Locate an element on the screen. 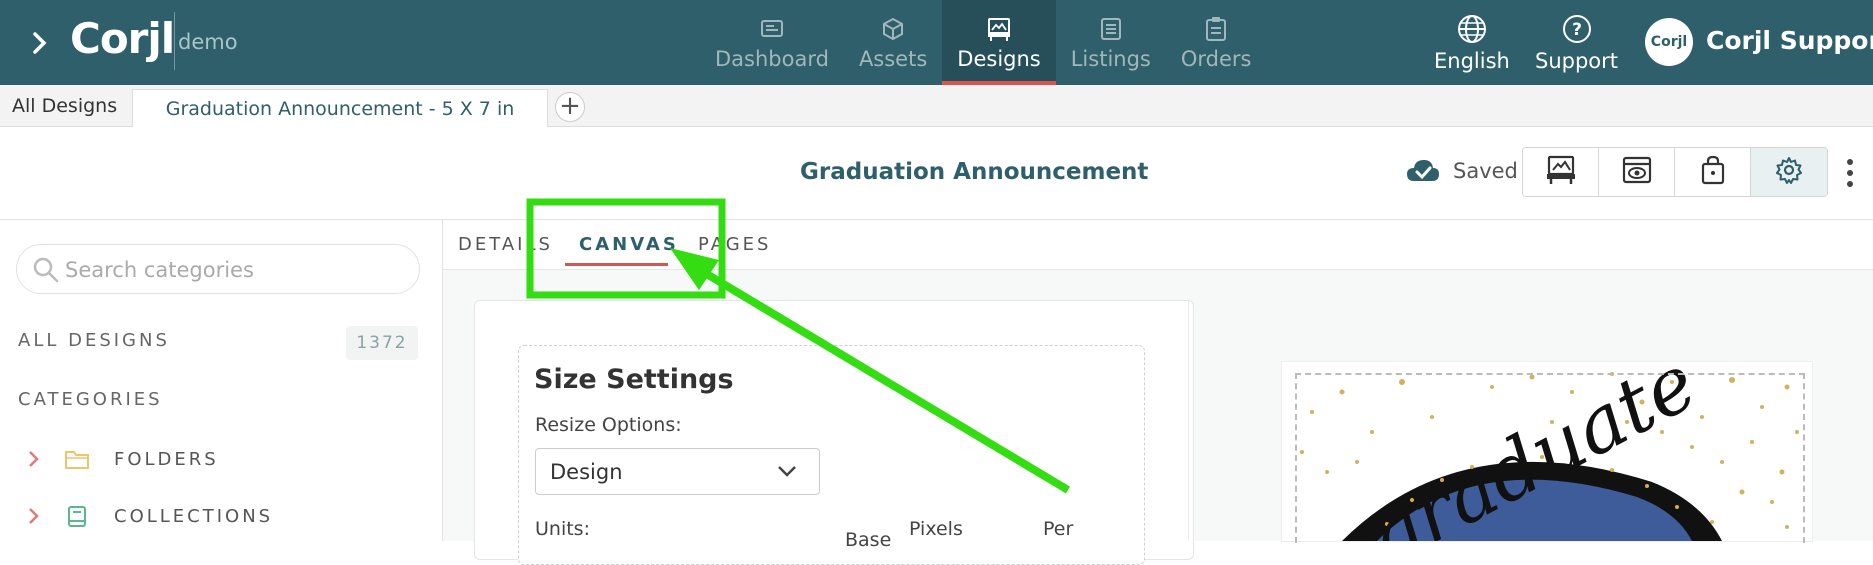  clipboard-icon is located at coordinates (1216, 29).